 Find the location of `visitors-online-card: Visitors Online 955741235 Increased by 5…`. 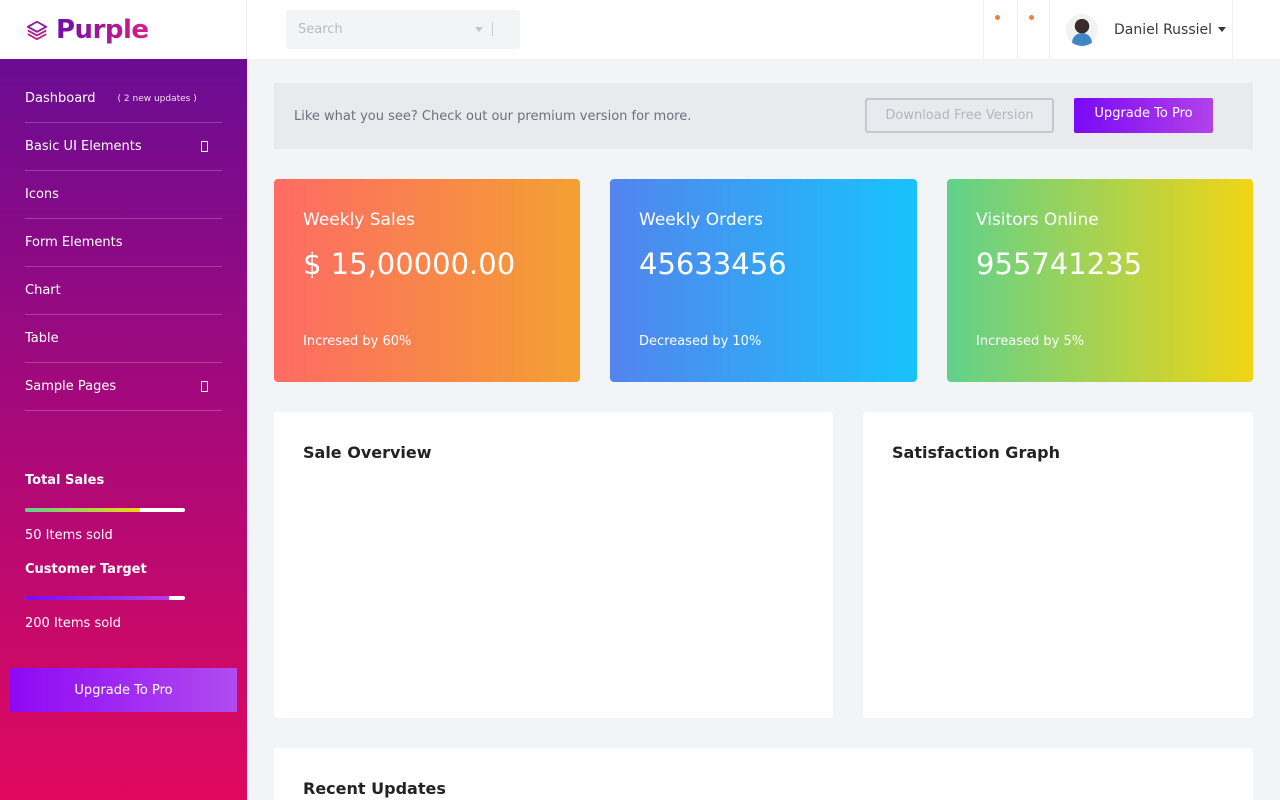

visitors-online-card: Visitors Online 955741235 Increased by 5… is located at coordinates (1100, 280).